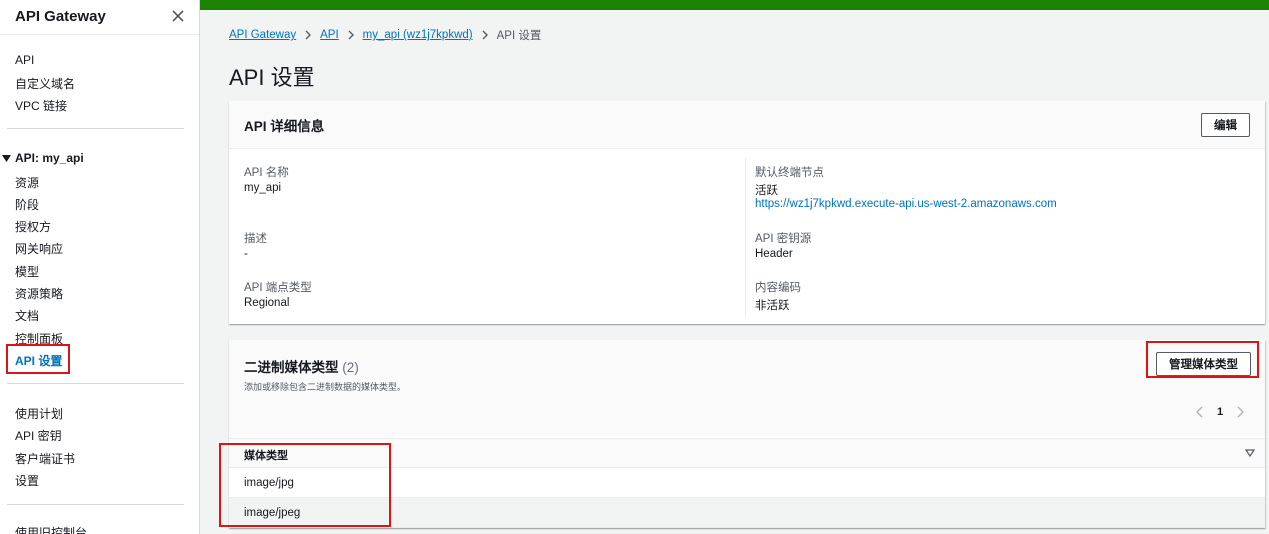 This screenshot has width=1269, height=534. What do you see at coordinates (778, 288) in the screenshot?
I see `content-encoding-label: 内容编码` at bounding box center [778, 288].